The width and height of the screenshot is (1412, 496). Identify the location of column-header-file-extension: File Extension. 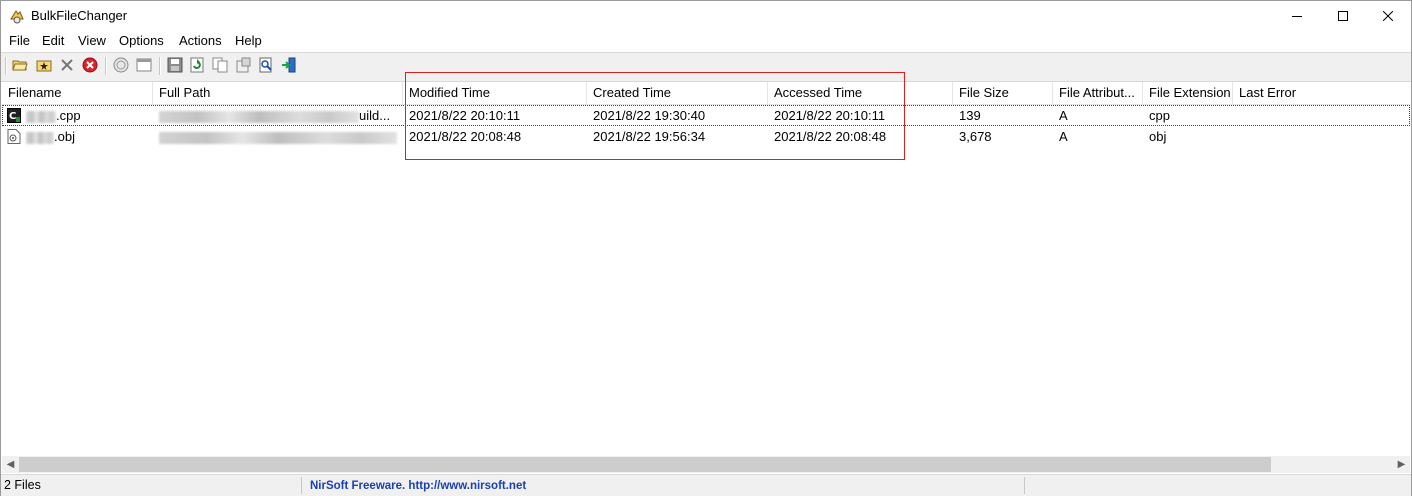
(1188, 93).